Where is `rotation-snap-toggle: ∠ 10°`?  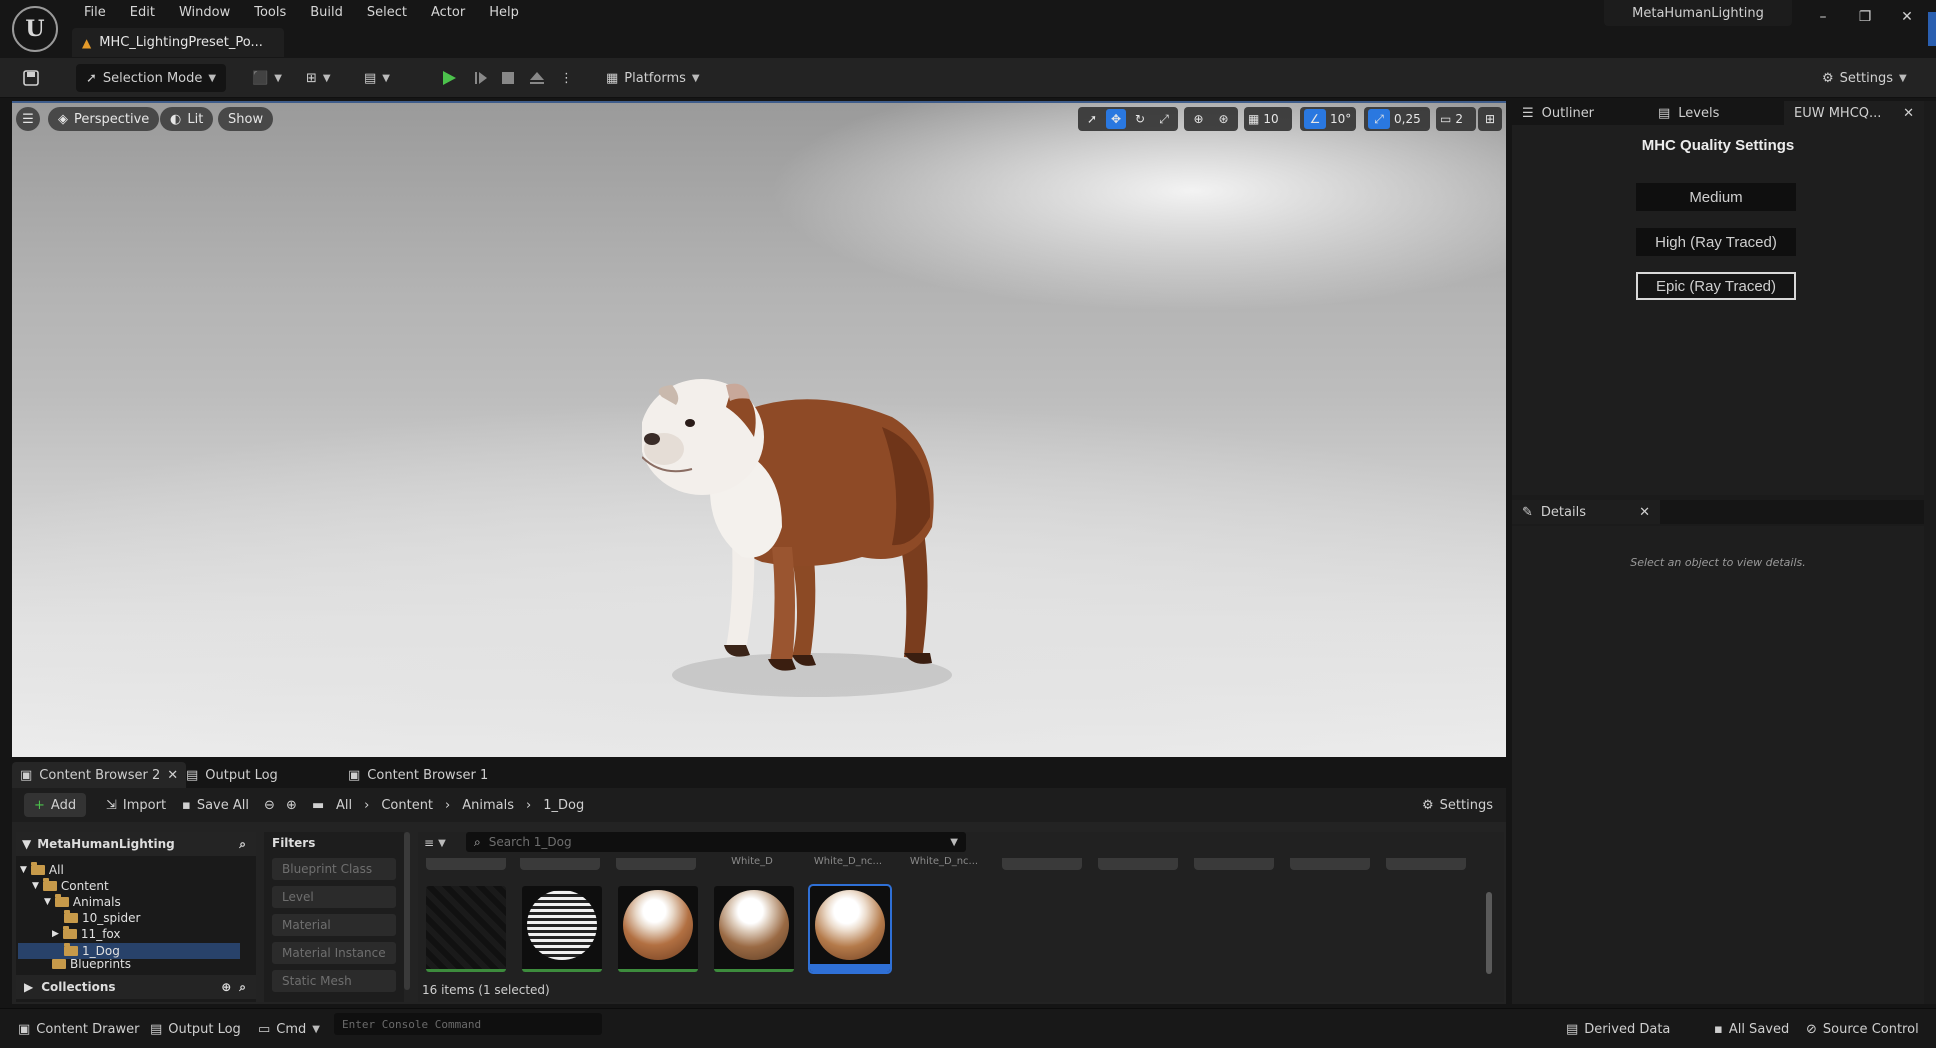 rotation-snap-toggle: ∠ 10° is located at coordinates (1328, 119).